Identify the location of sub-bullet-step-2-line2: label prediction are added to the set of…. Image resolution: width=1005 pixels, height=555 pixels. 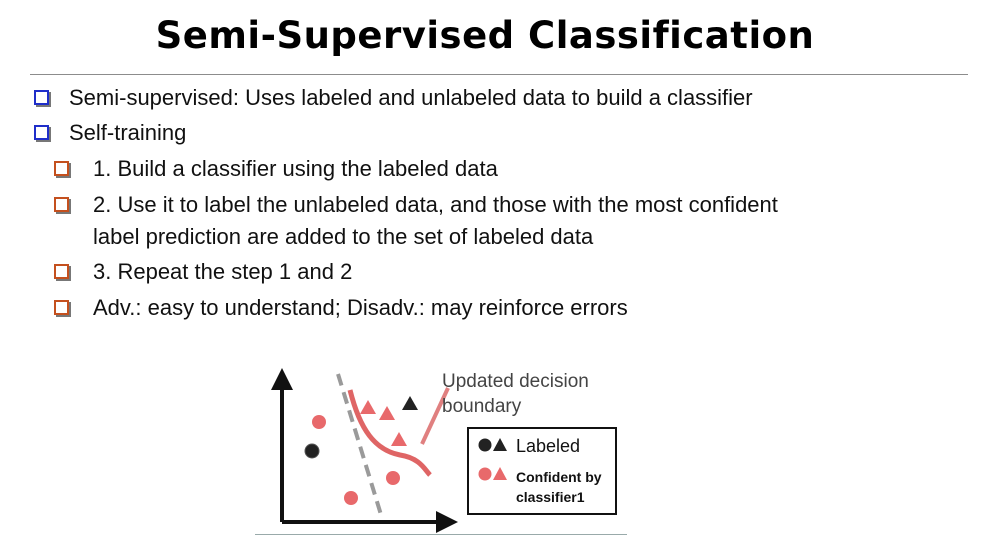
(343, 236).